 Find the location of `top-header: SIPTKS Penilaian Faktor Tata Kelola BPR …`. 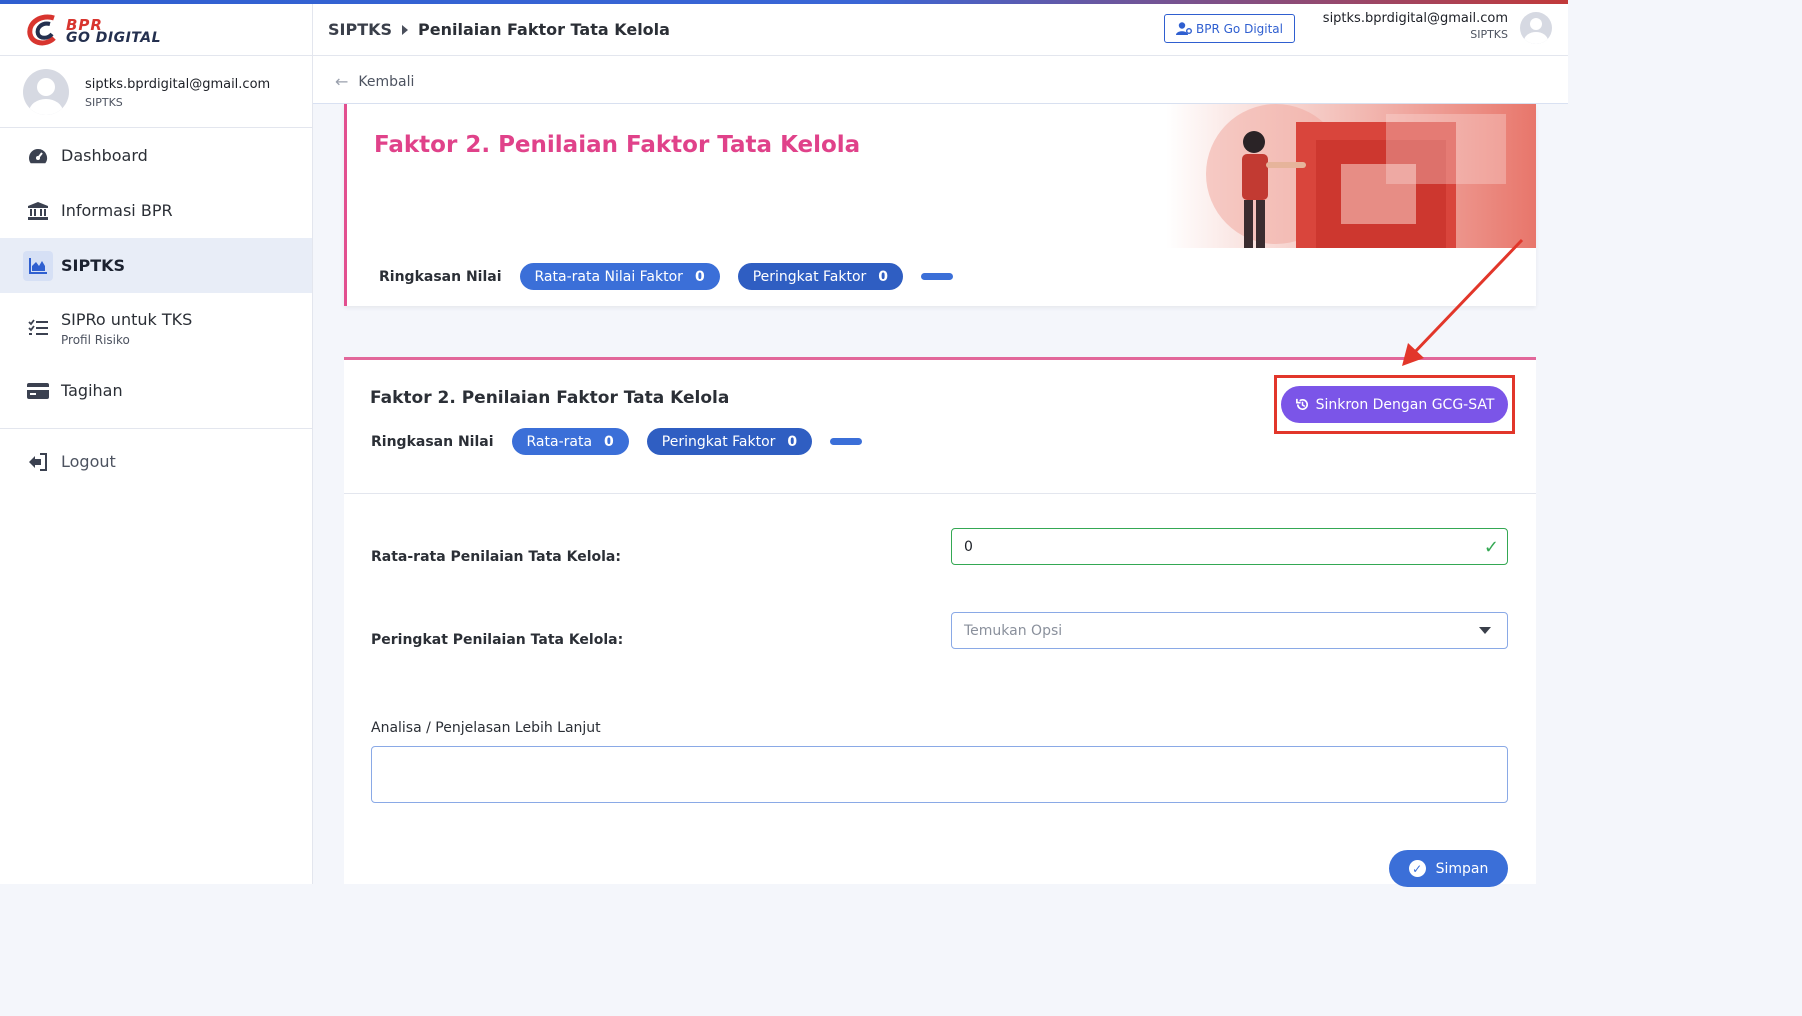

top-header: SIPTKS Penilaian Faktor Tata Kelola BPR … is located at coordinates (940, 30).